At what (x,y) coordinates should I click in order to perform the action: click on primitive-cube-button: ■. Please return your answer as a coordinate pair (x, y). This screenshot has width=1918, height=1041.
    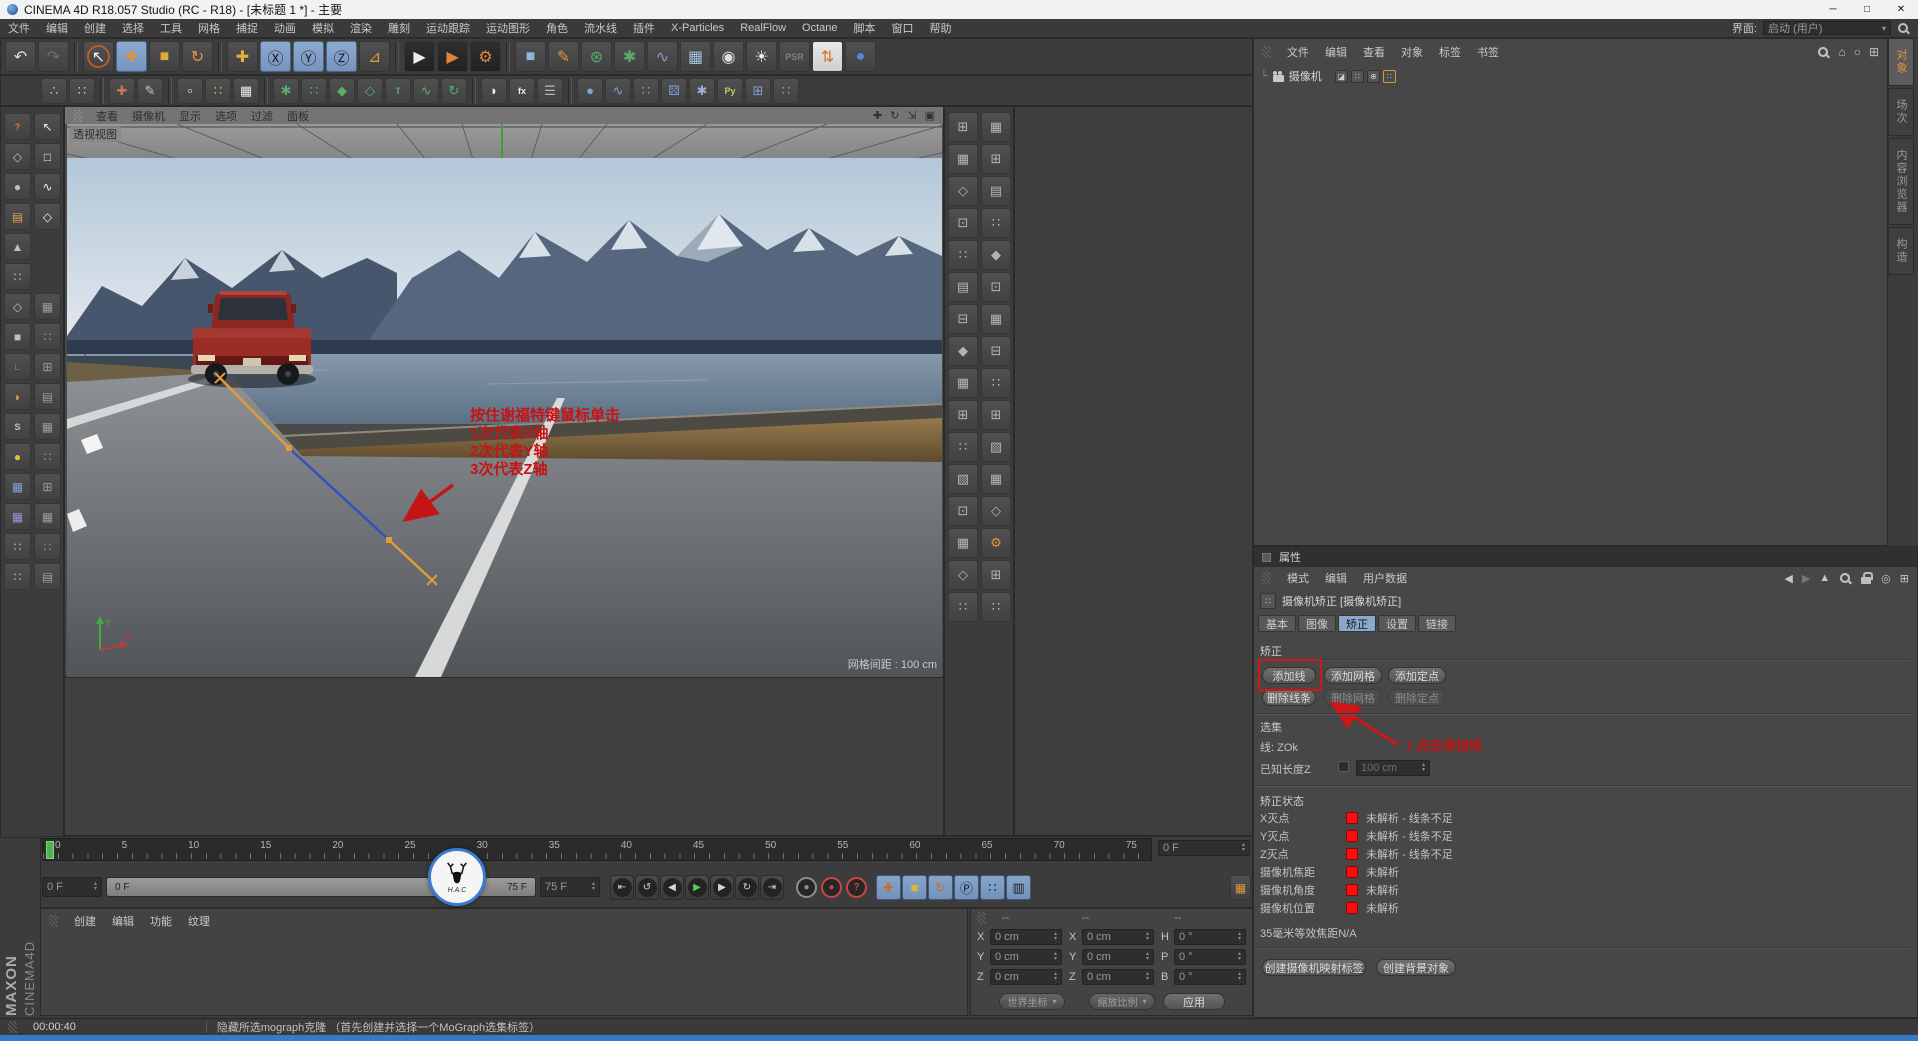
    Looking at the image, I should click on (530, 56).